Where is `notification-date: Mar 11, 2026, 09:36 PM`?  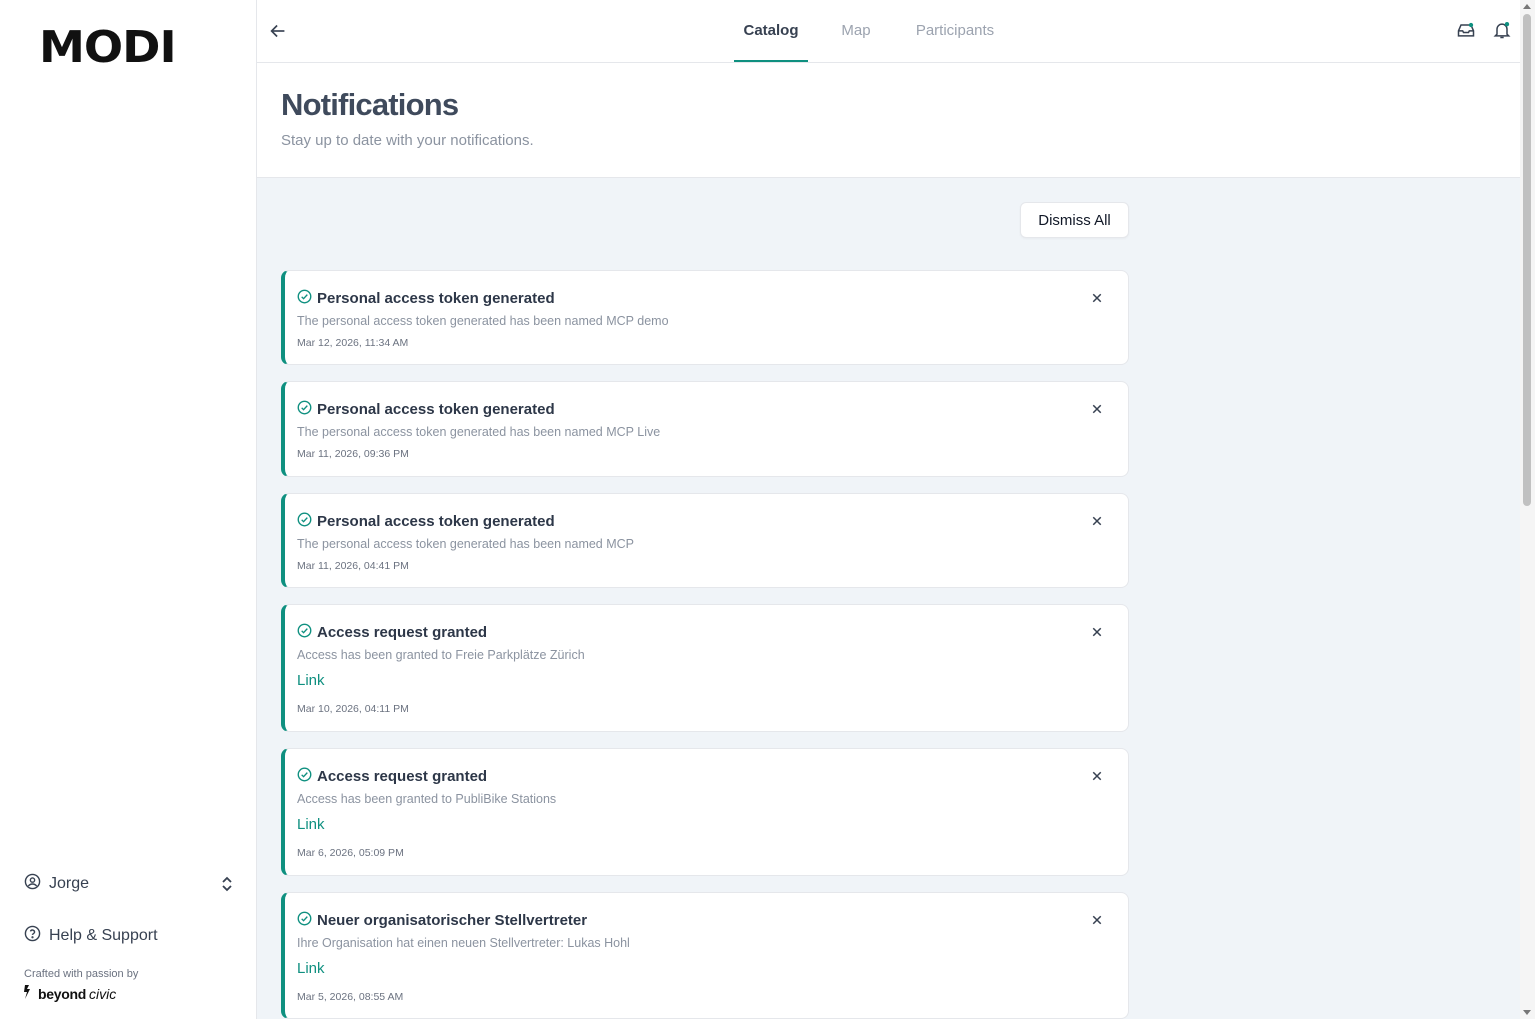 notification-date: Mar 11, 2026, 09:36 PM is located at coordinates (353, 454).